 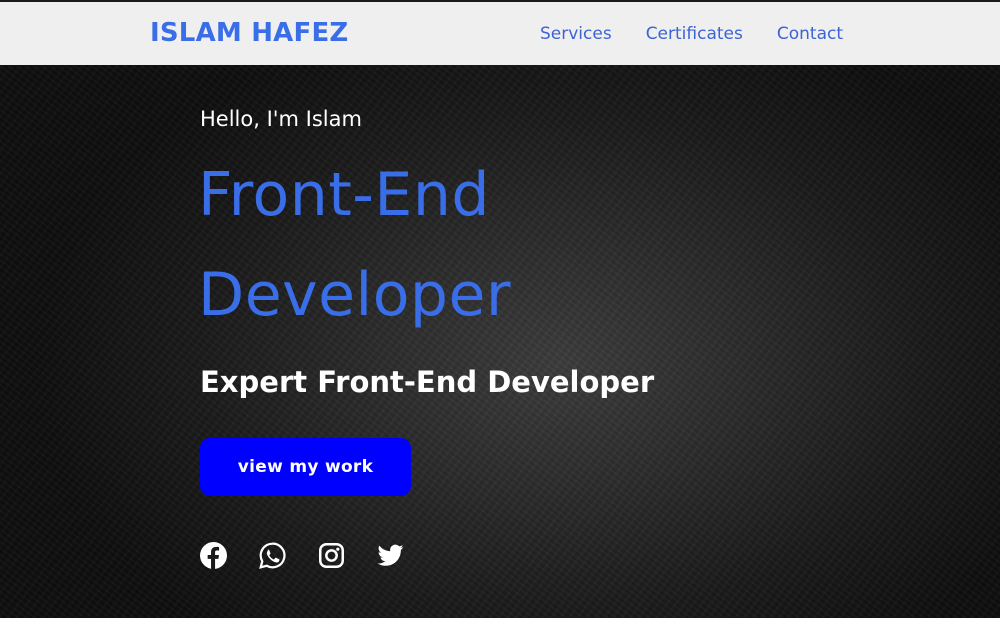 I want to click on instagram-link, so click(x=331, y=555).